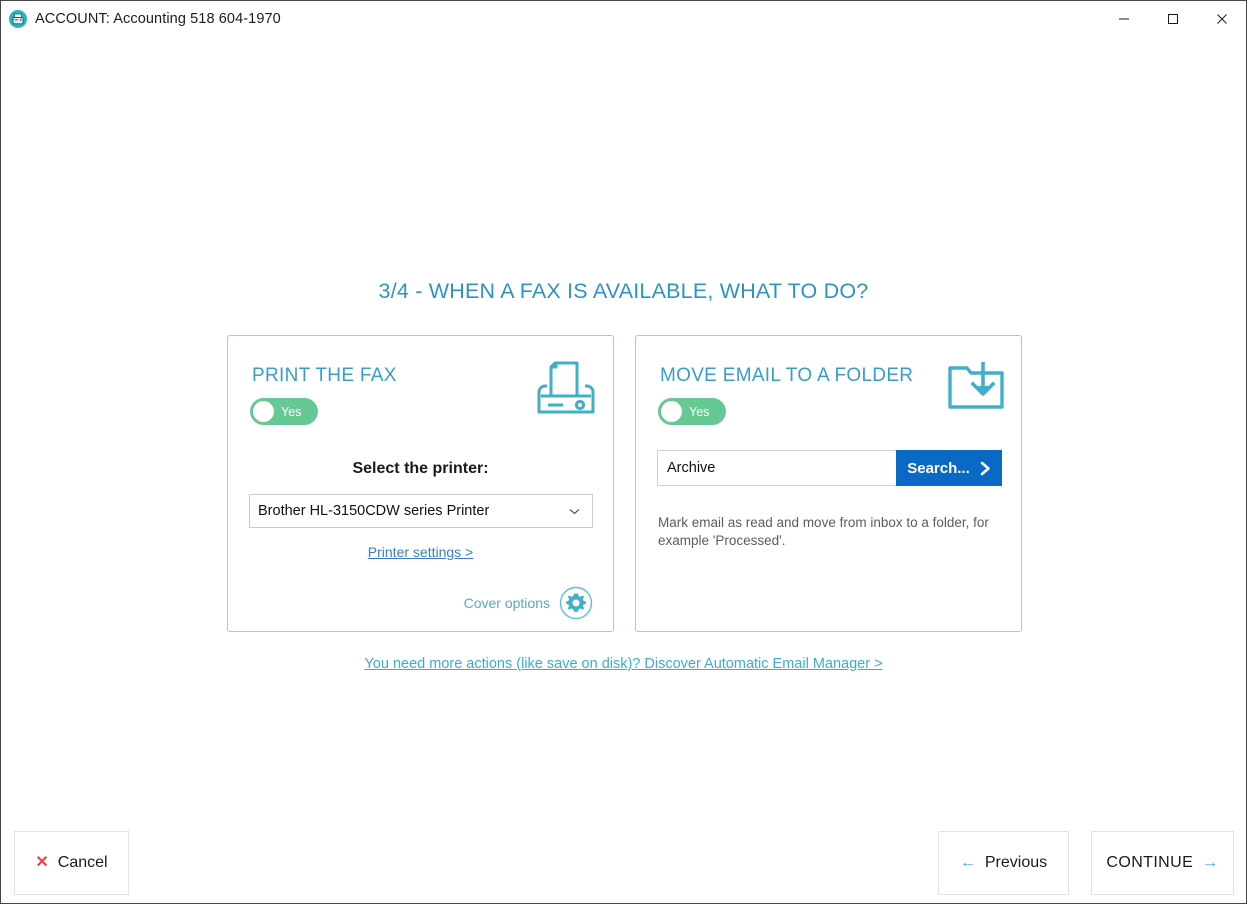 Image resolution: width=1247 pixels, height=904 pixels. Describe the element at coordinates (1210, 862) in the screenshot. I see `arrow-right-icon: →` at that location.